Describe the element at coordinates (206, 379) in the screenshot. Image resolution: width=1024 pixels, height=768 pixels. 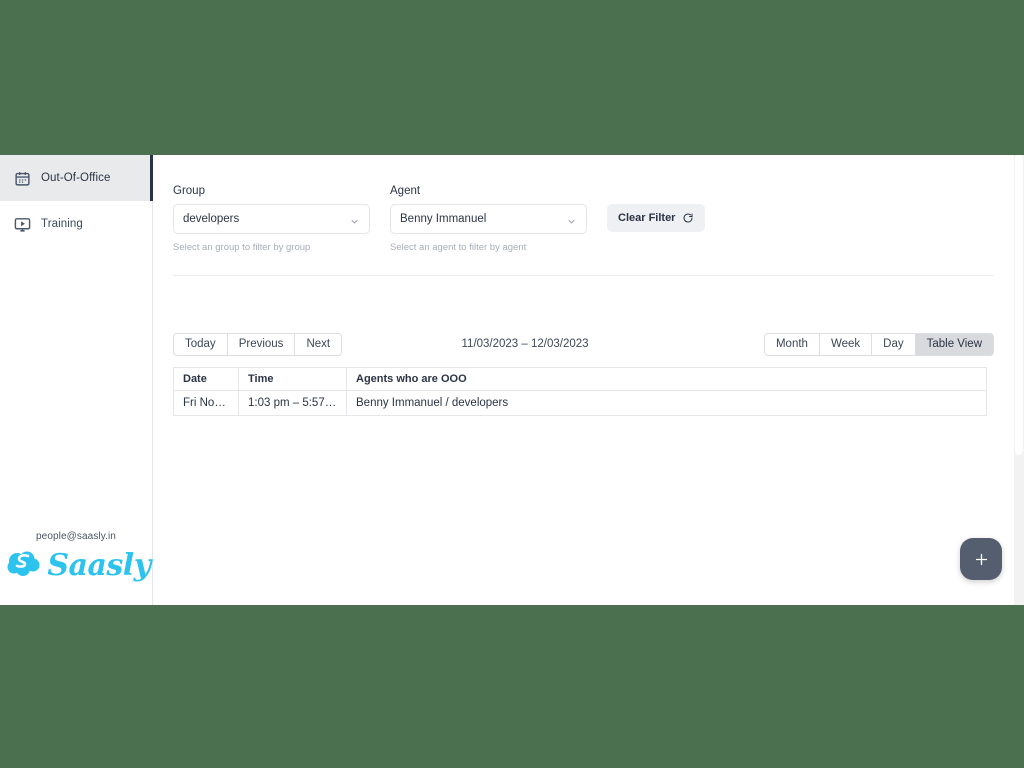
I see `column-header-date: Date` at that location.